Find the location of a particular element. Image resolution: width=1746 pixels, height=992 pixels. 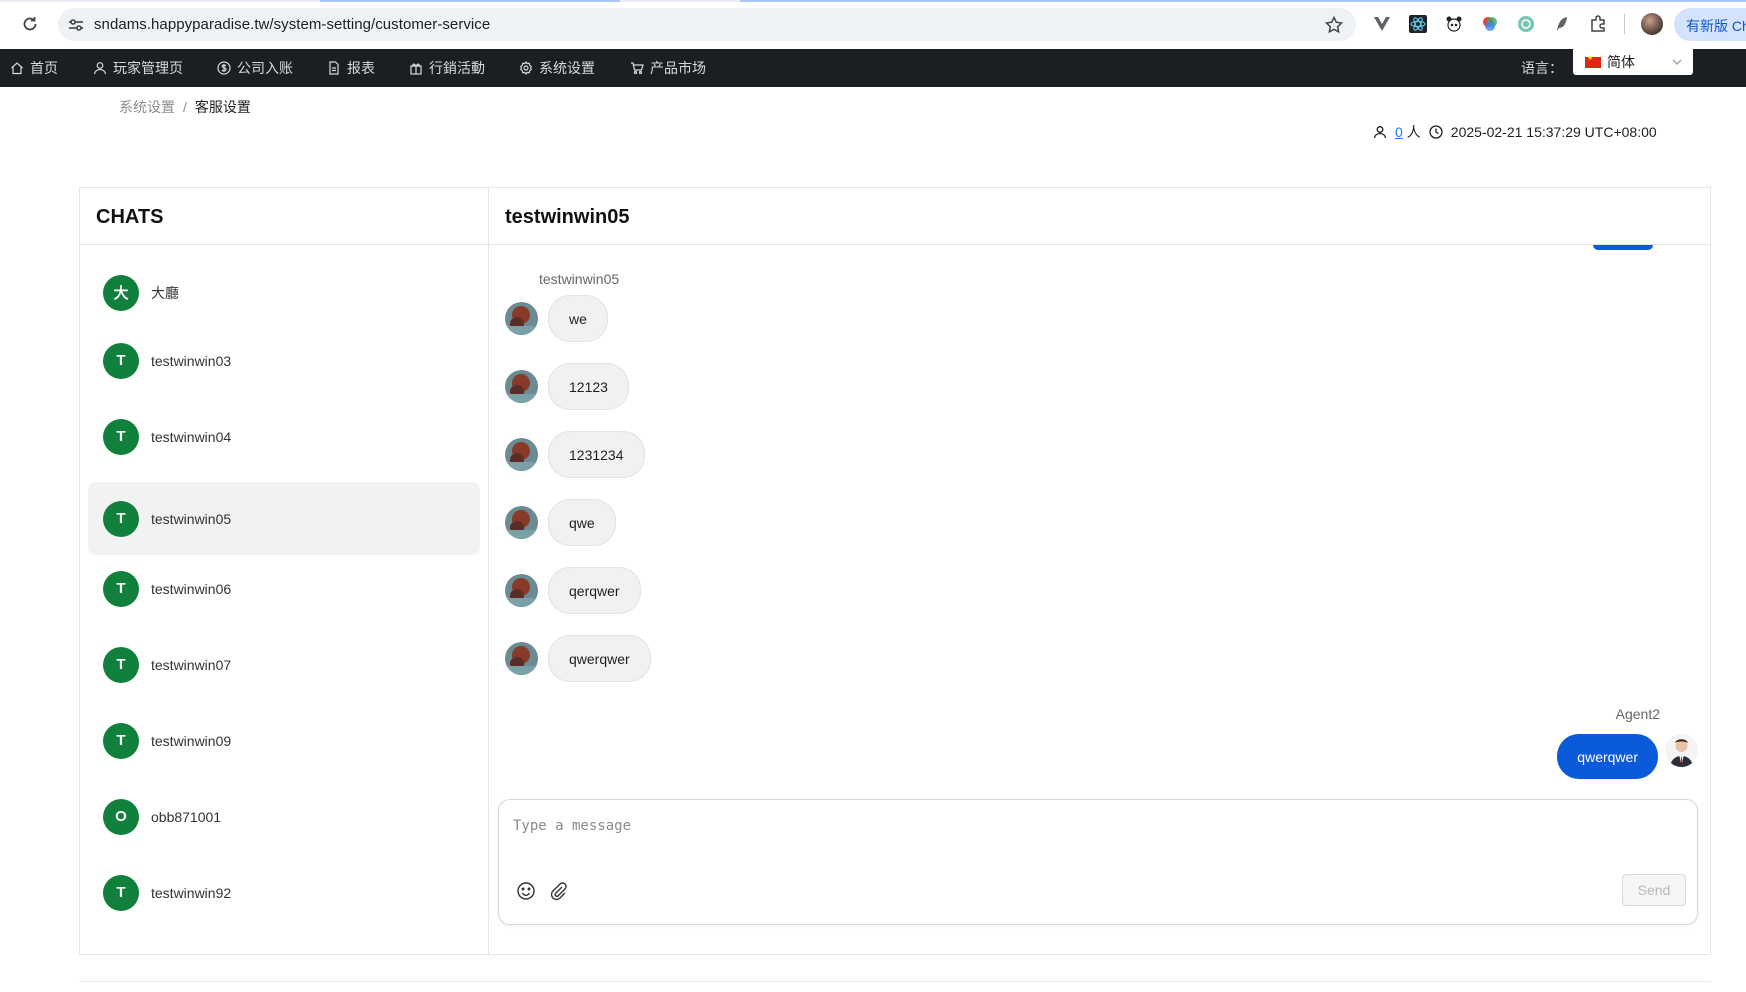

chat-item: T testwinwin92 is located at coordinates (284, 892).